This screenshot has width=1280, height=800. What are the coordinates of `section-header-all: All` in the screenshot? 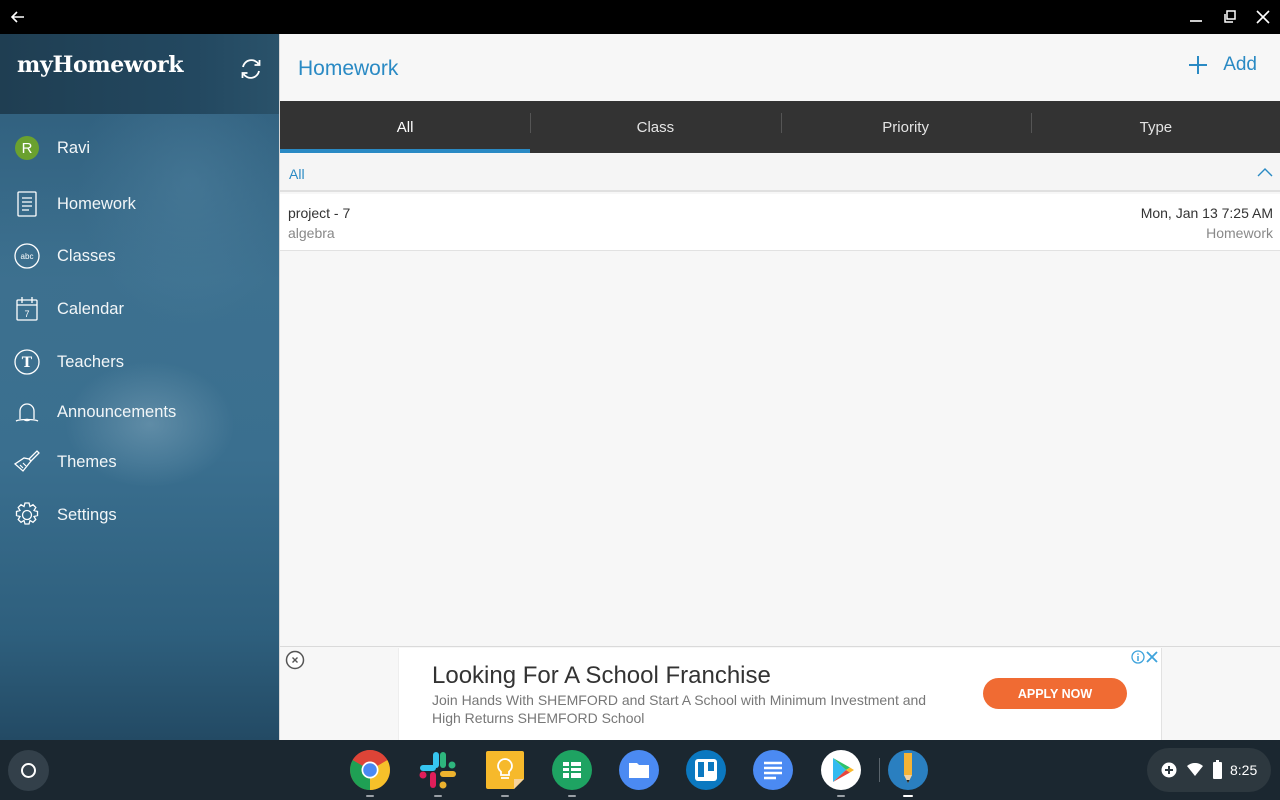 It's located at (780, 173).